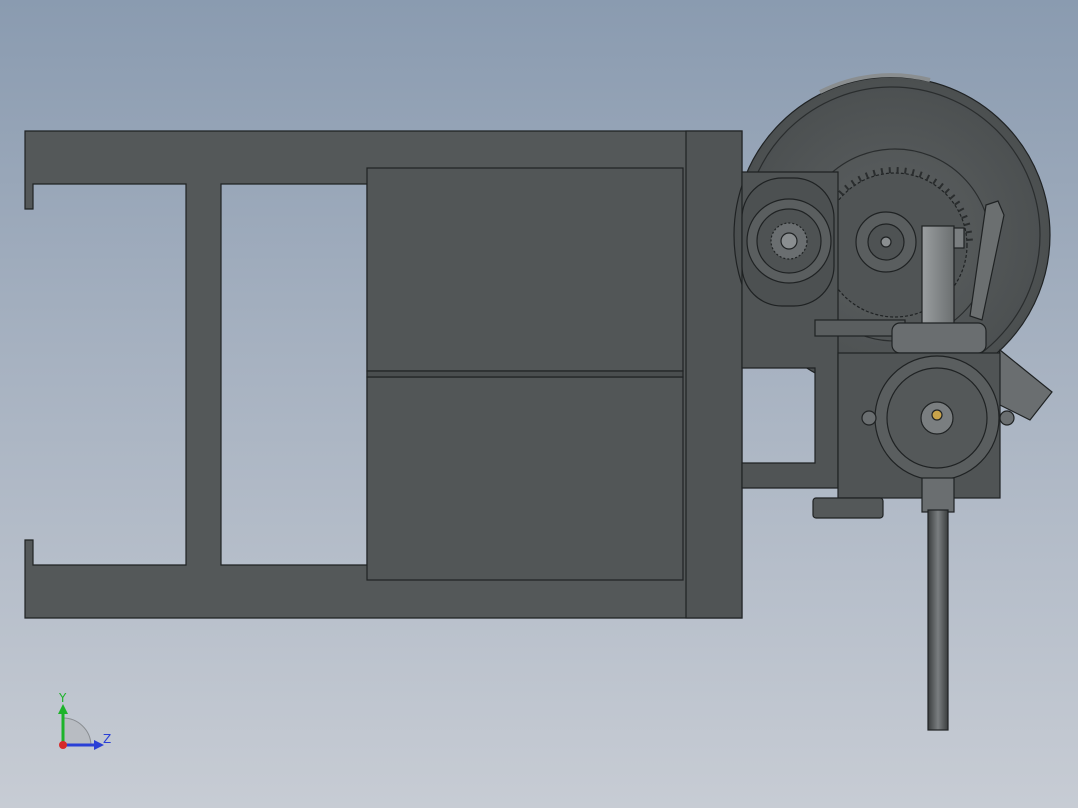 The image size is (1078, 808). Describe the element at coordinates (525, 478) in the screenshot. I see `lower-block` at that location.